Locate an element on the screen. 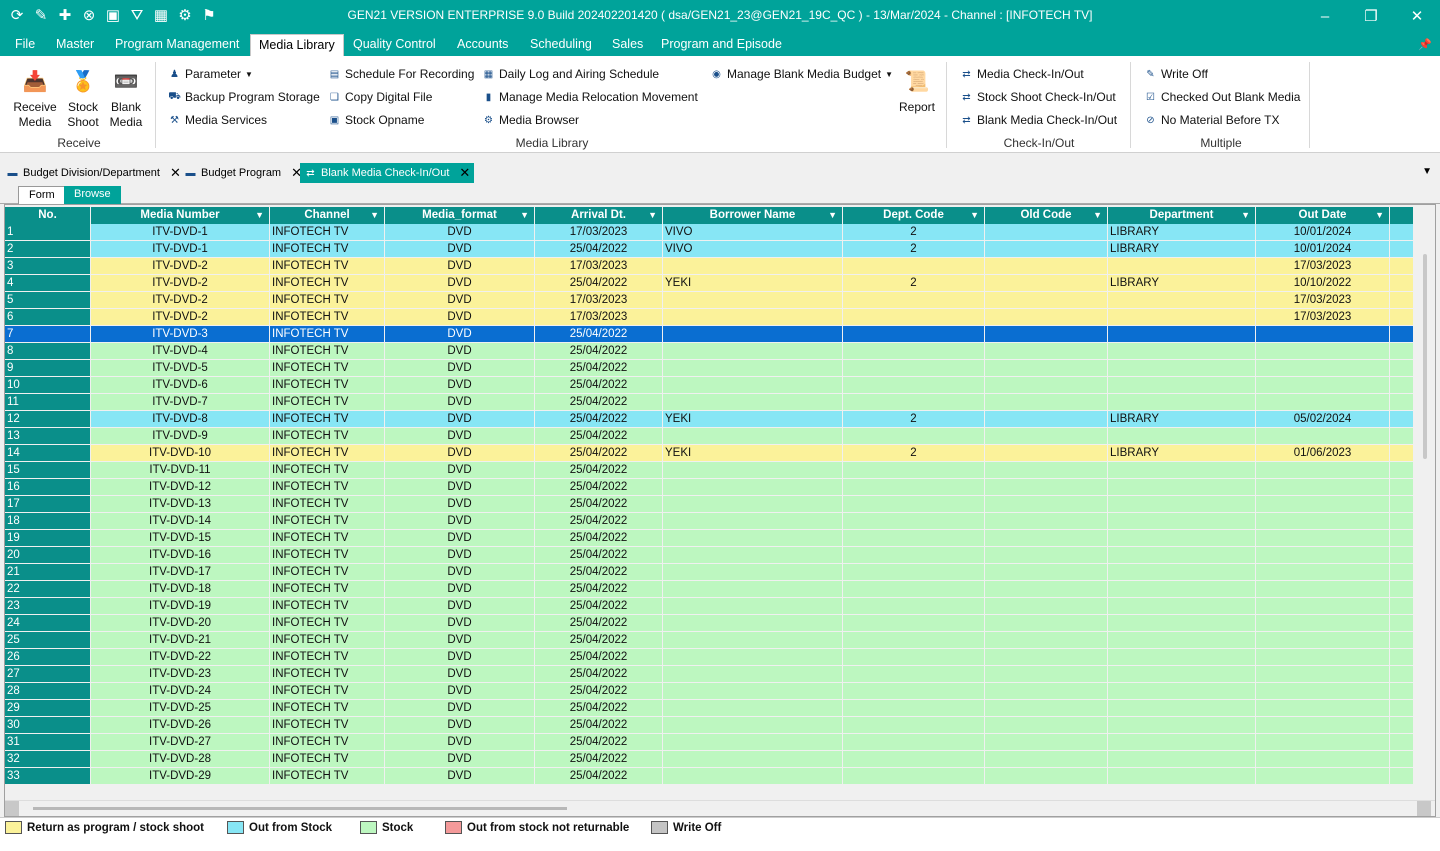 This screenshot has width=1440, height=851. table-row: 30 ITV-DVD-26 INFOTECH TV DVD 25/04/2022 is located at coordinates (710, 725).